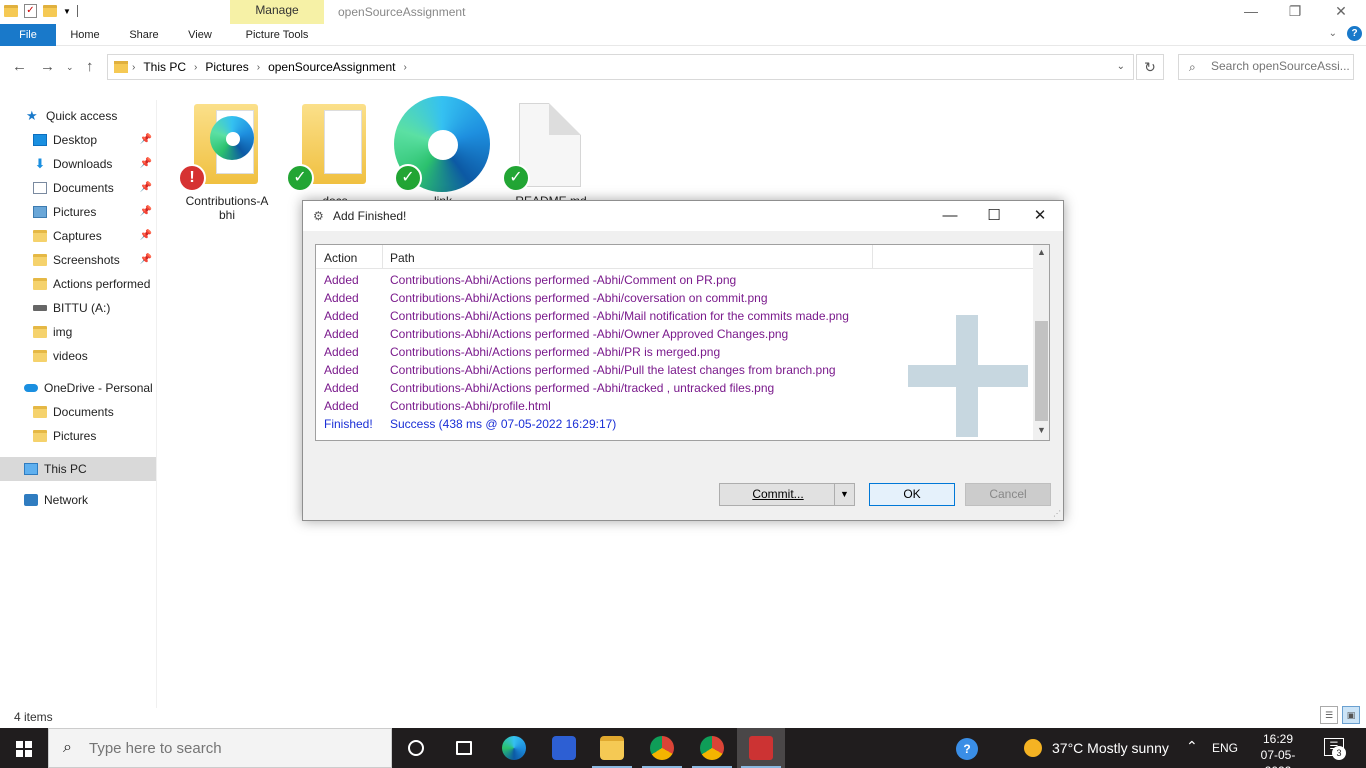 This screenshot has height=768, width=1366. Describe the element at coordinates (1351, 715) in the screenshot. I see `large-icons-view-icon: ▣` at that location.